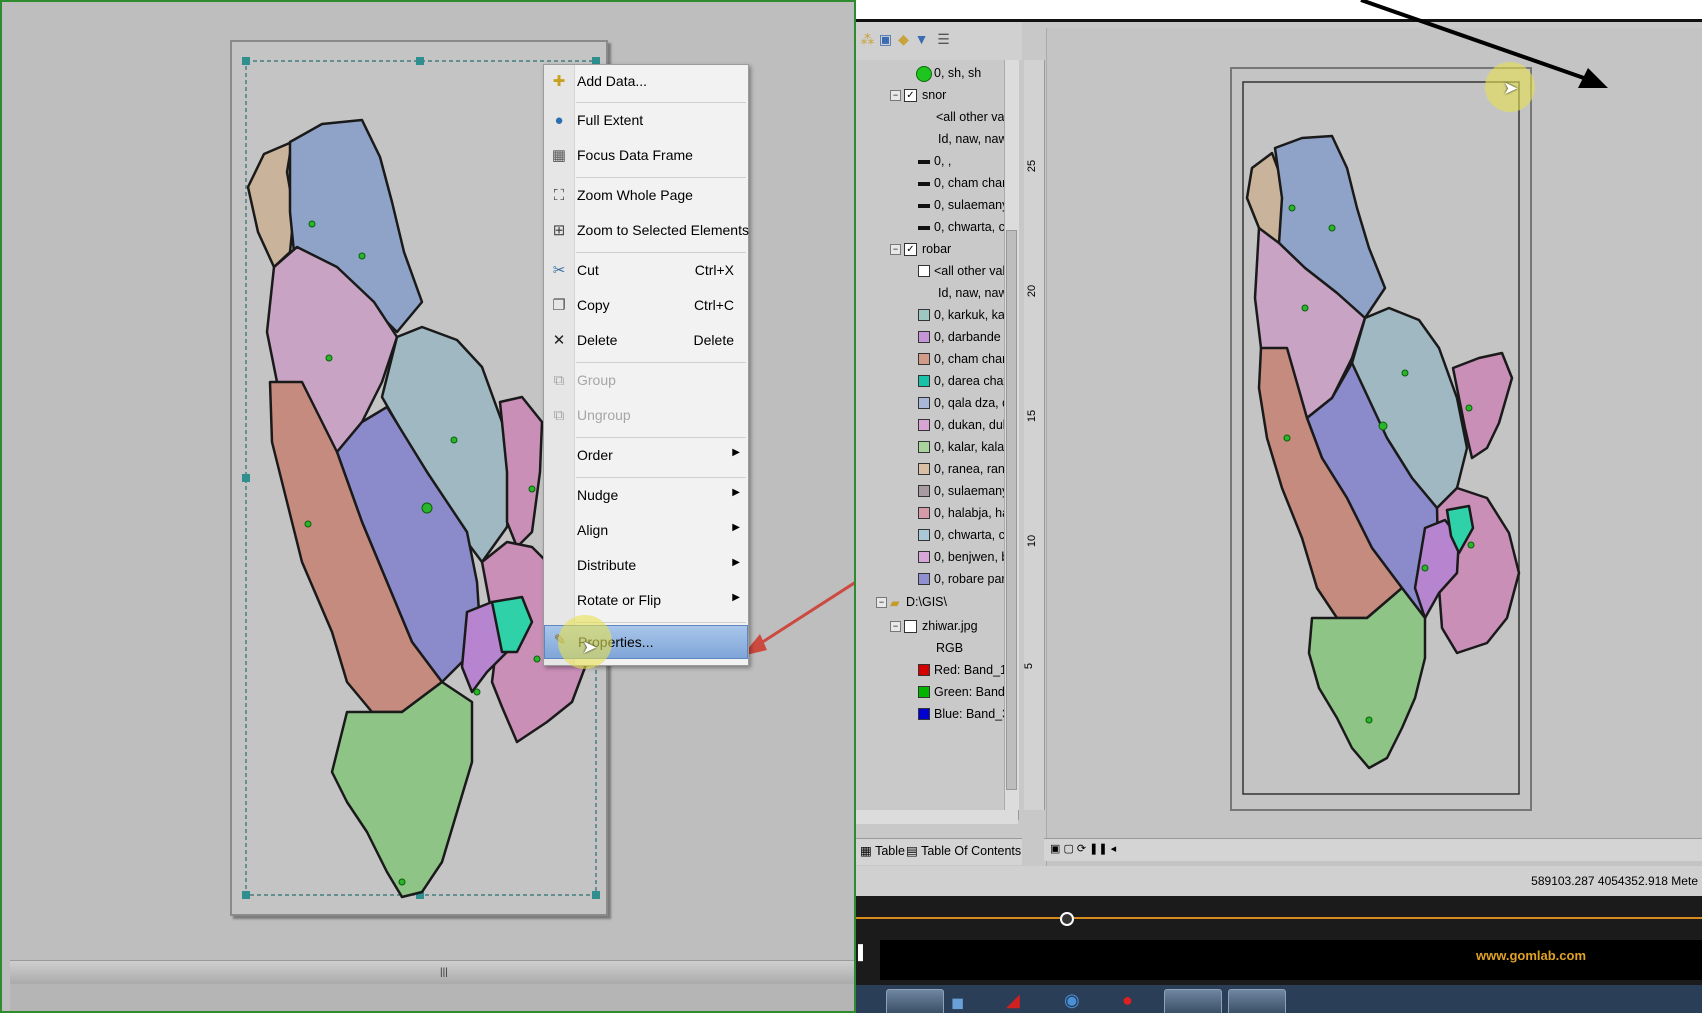  I want to click on focus-frame-icon: ▦, so click(559, 155).